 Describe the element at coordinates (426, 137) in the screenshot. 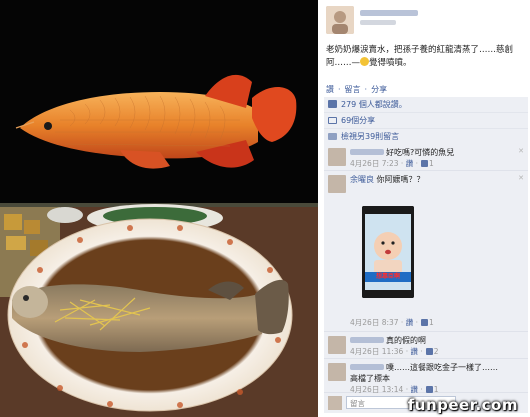

I see `view-more-comments-row: 檢視另39則留言` at that location.